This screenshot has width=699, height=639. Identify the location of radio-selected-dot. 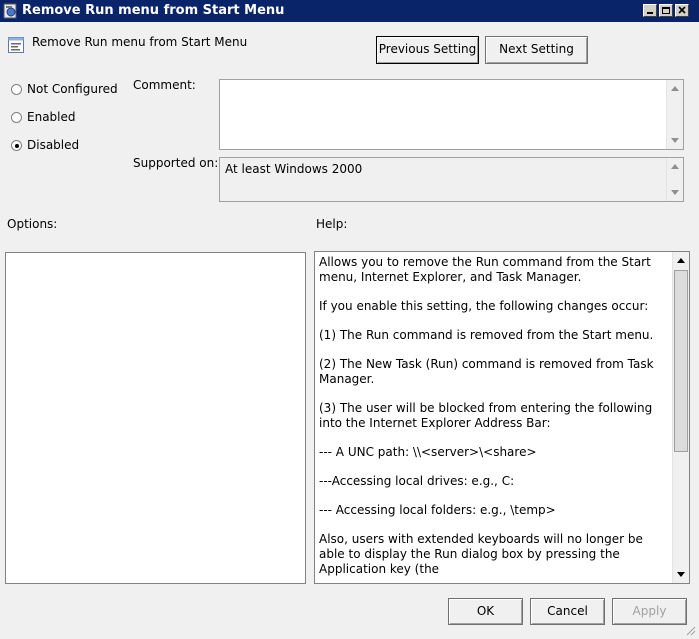
(17, 146).